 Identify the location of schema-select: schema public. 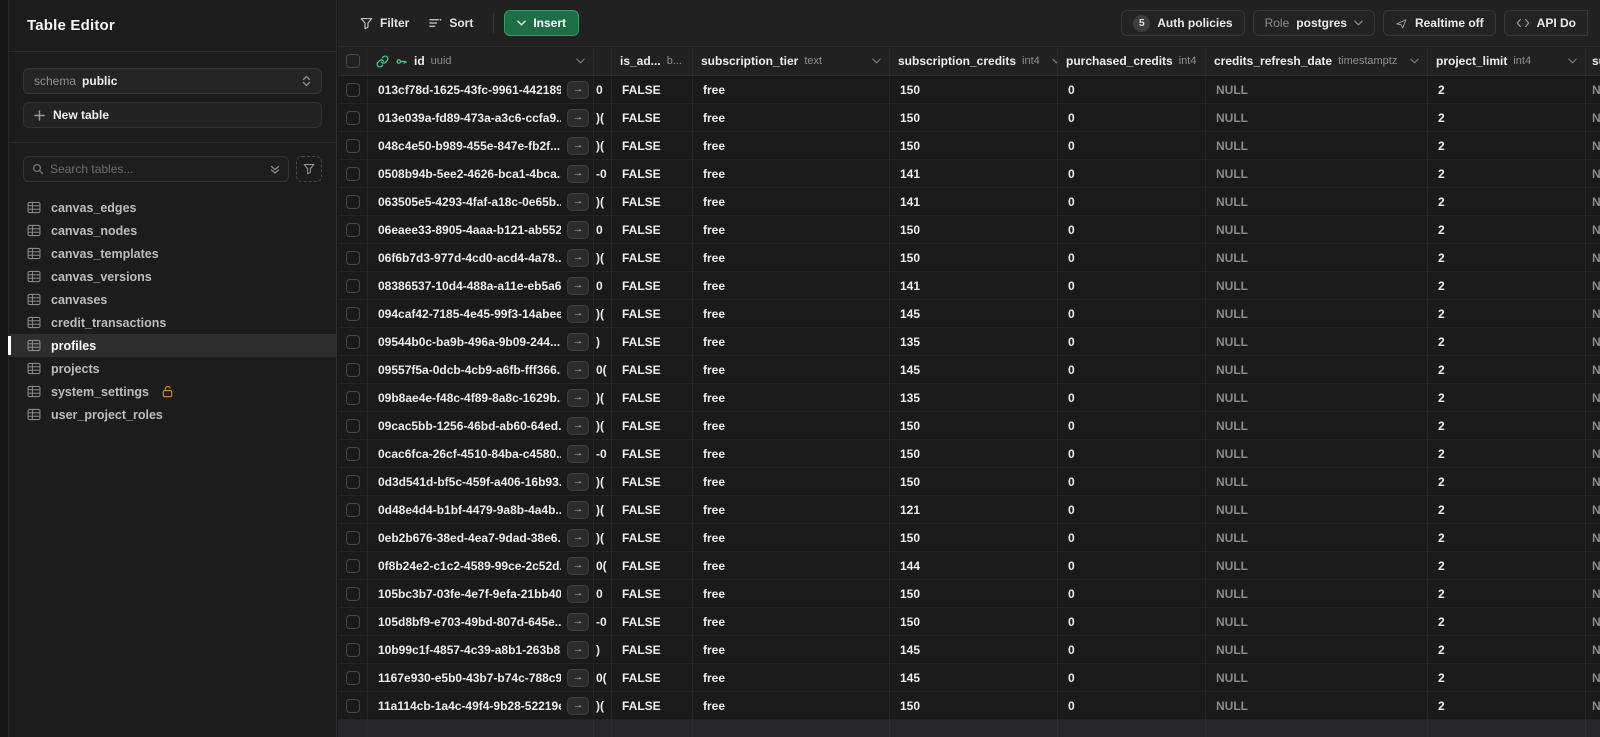
(172, 81).